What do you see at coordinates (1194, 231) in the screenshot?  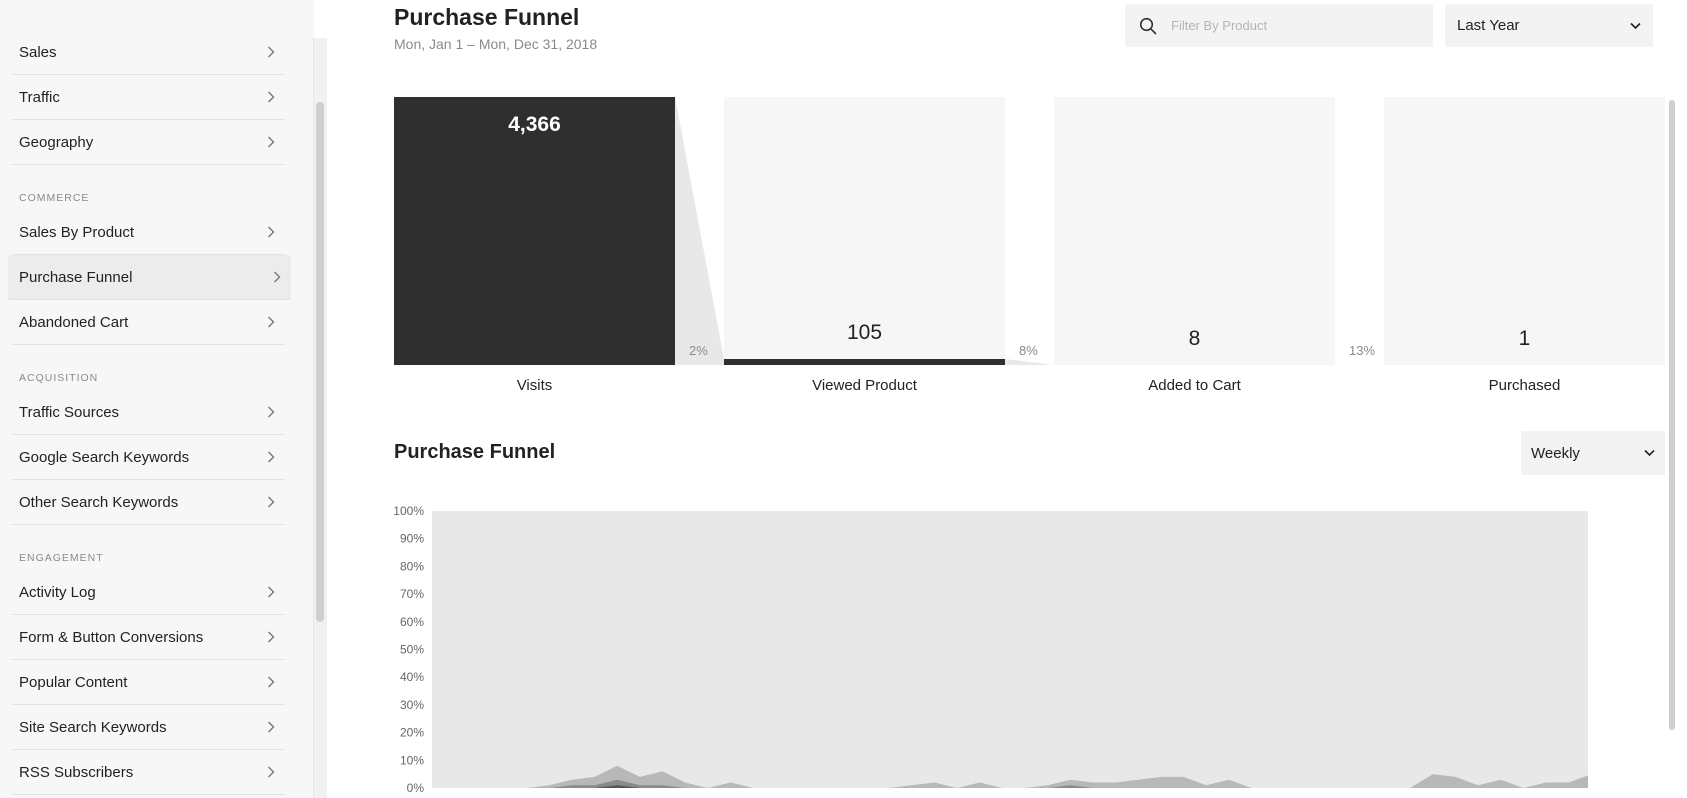 I see `funnel-stage: 8` at bounding box center [1194, 231].